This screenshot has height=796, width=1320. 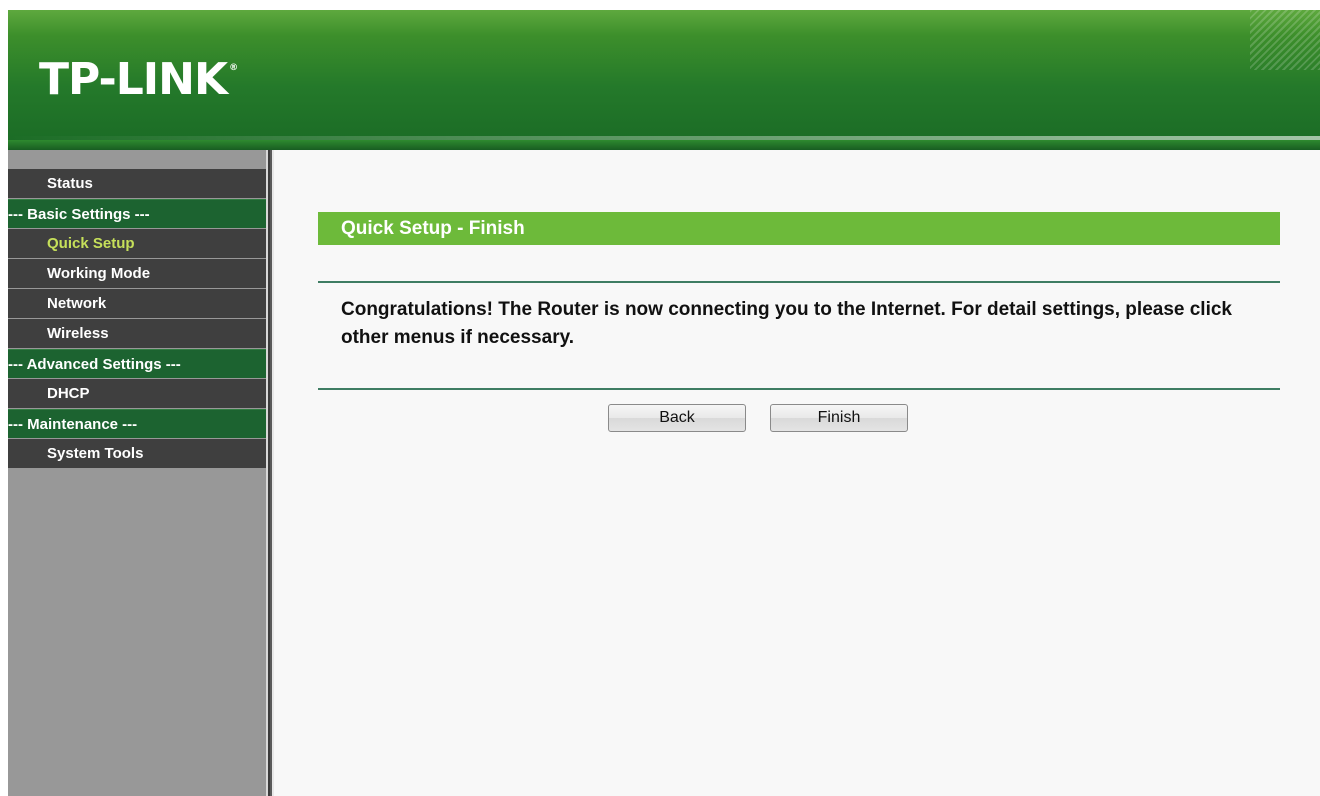 I want to click on sidebar-item-working-mode: Working Mode, so click(x=137, y=273).